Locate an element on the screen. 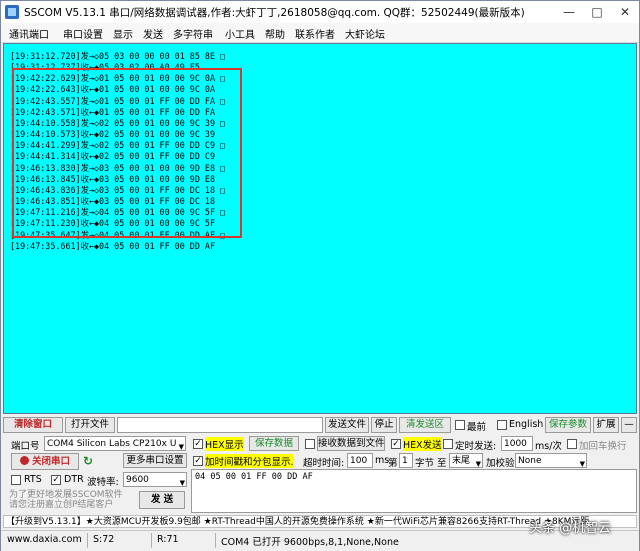 The image size is (640, 551). timeout-input: 100 is located at coordinates (360, 460).